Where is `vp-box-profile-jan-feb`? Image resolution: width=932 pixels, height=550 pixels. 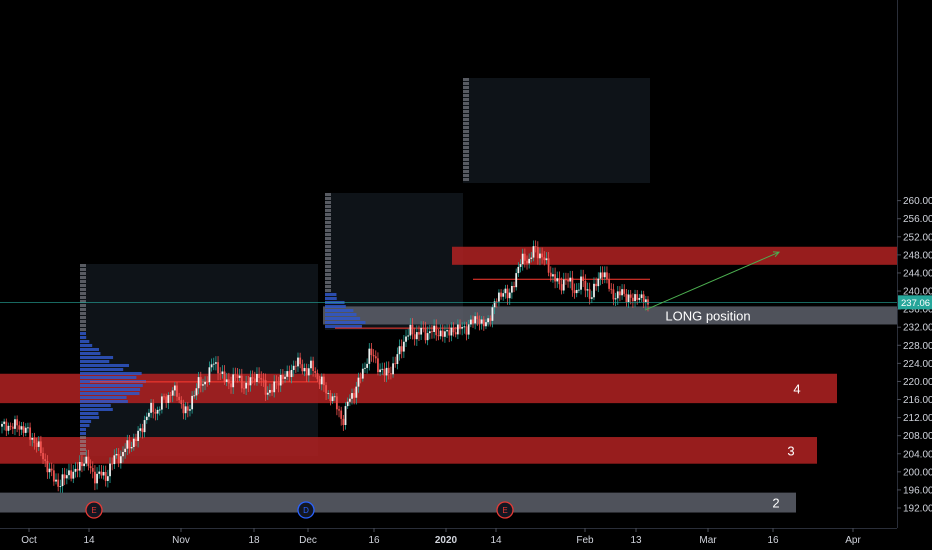 vp-box-profile-jan-feb is located at coordinates (556, 130).